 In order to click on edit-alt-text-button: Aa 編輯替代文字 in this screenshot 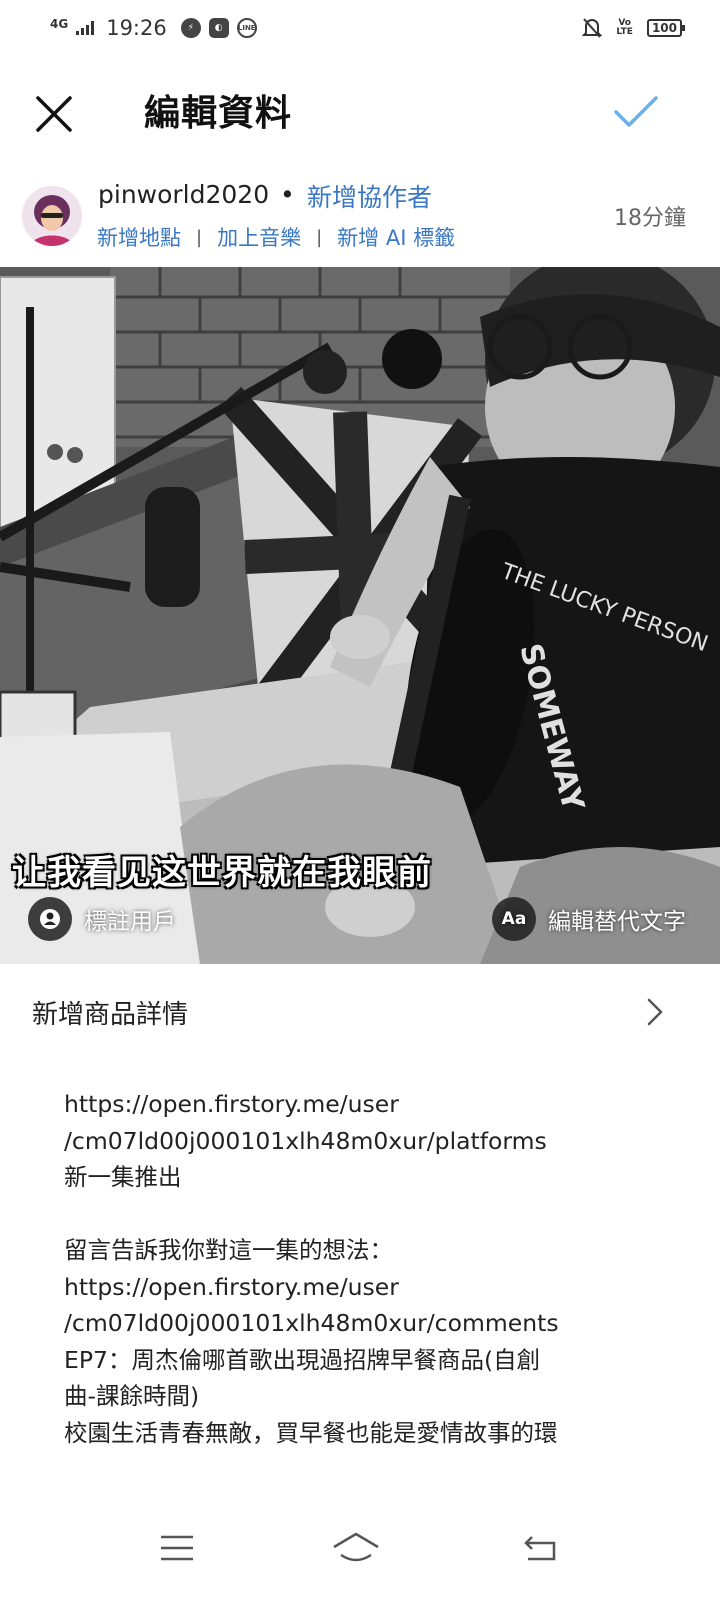, I will do `click(589, 919)`.